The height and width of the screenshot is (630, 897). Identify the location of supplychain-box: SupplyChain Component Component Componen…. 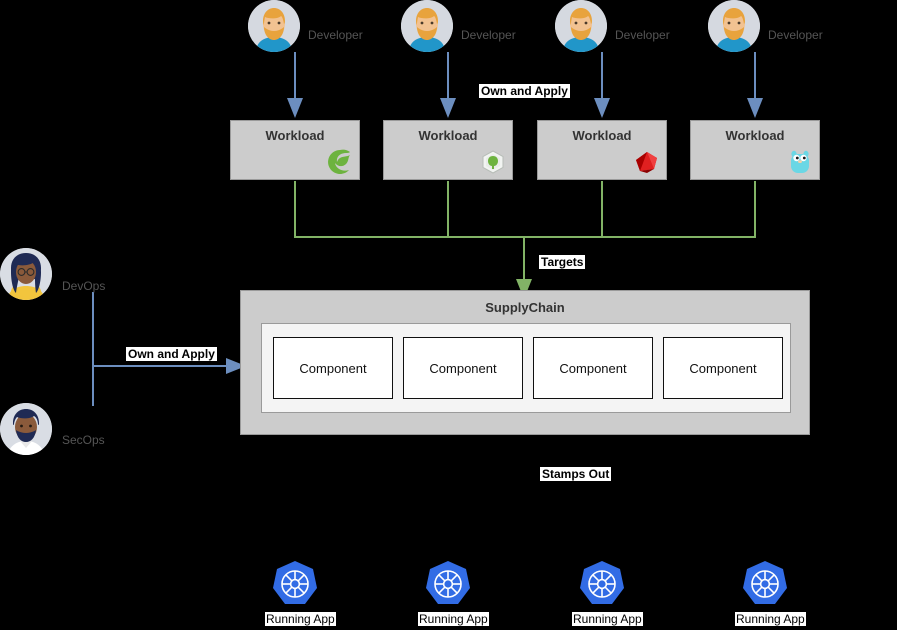
(525, 362).